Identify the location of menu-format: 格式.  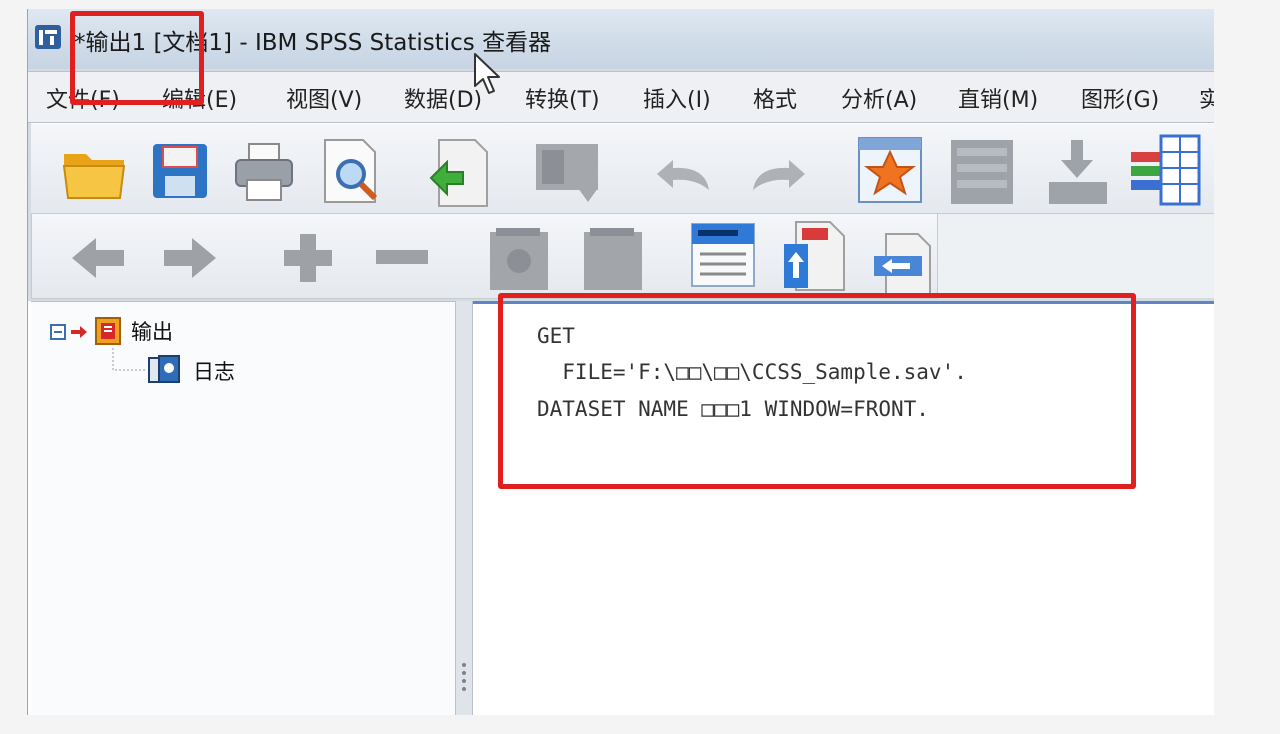
(775, 98).